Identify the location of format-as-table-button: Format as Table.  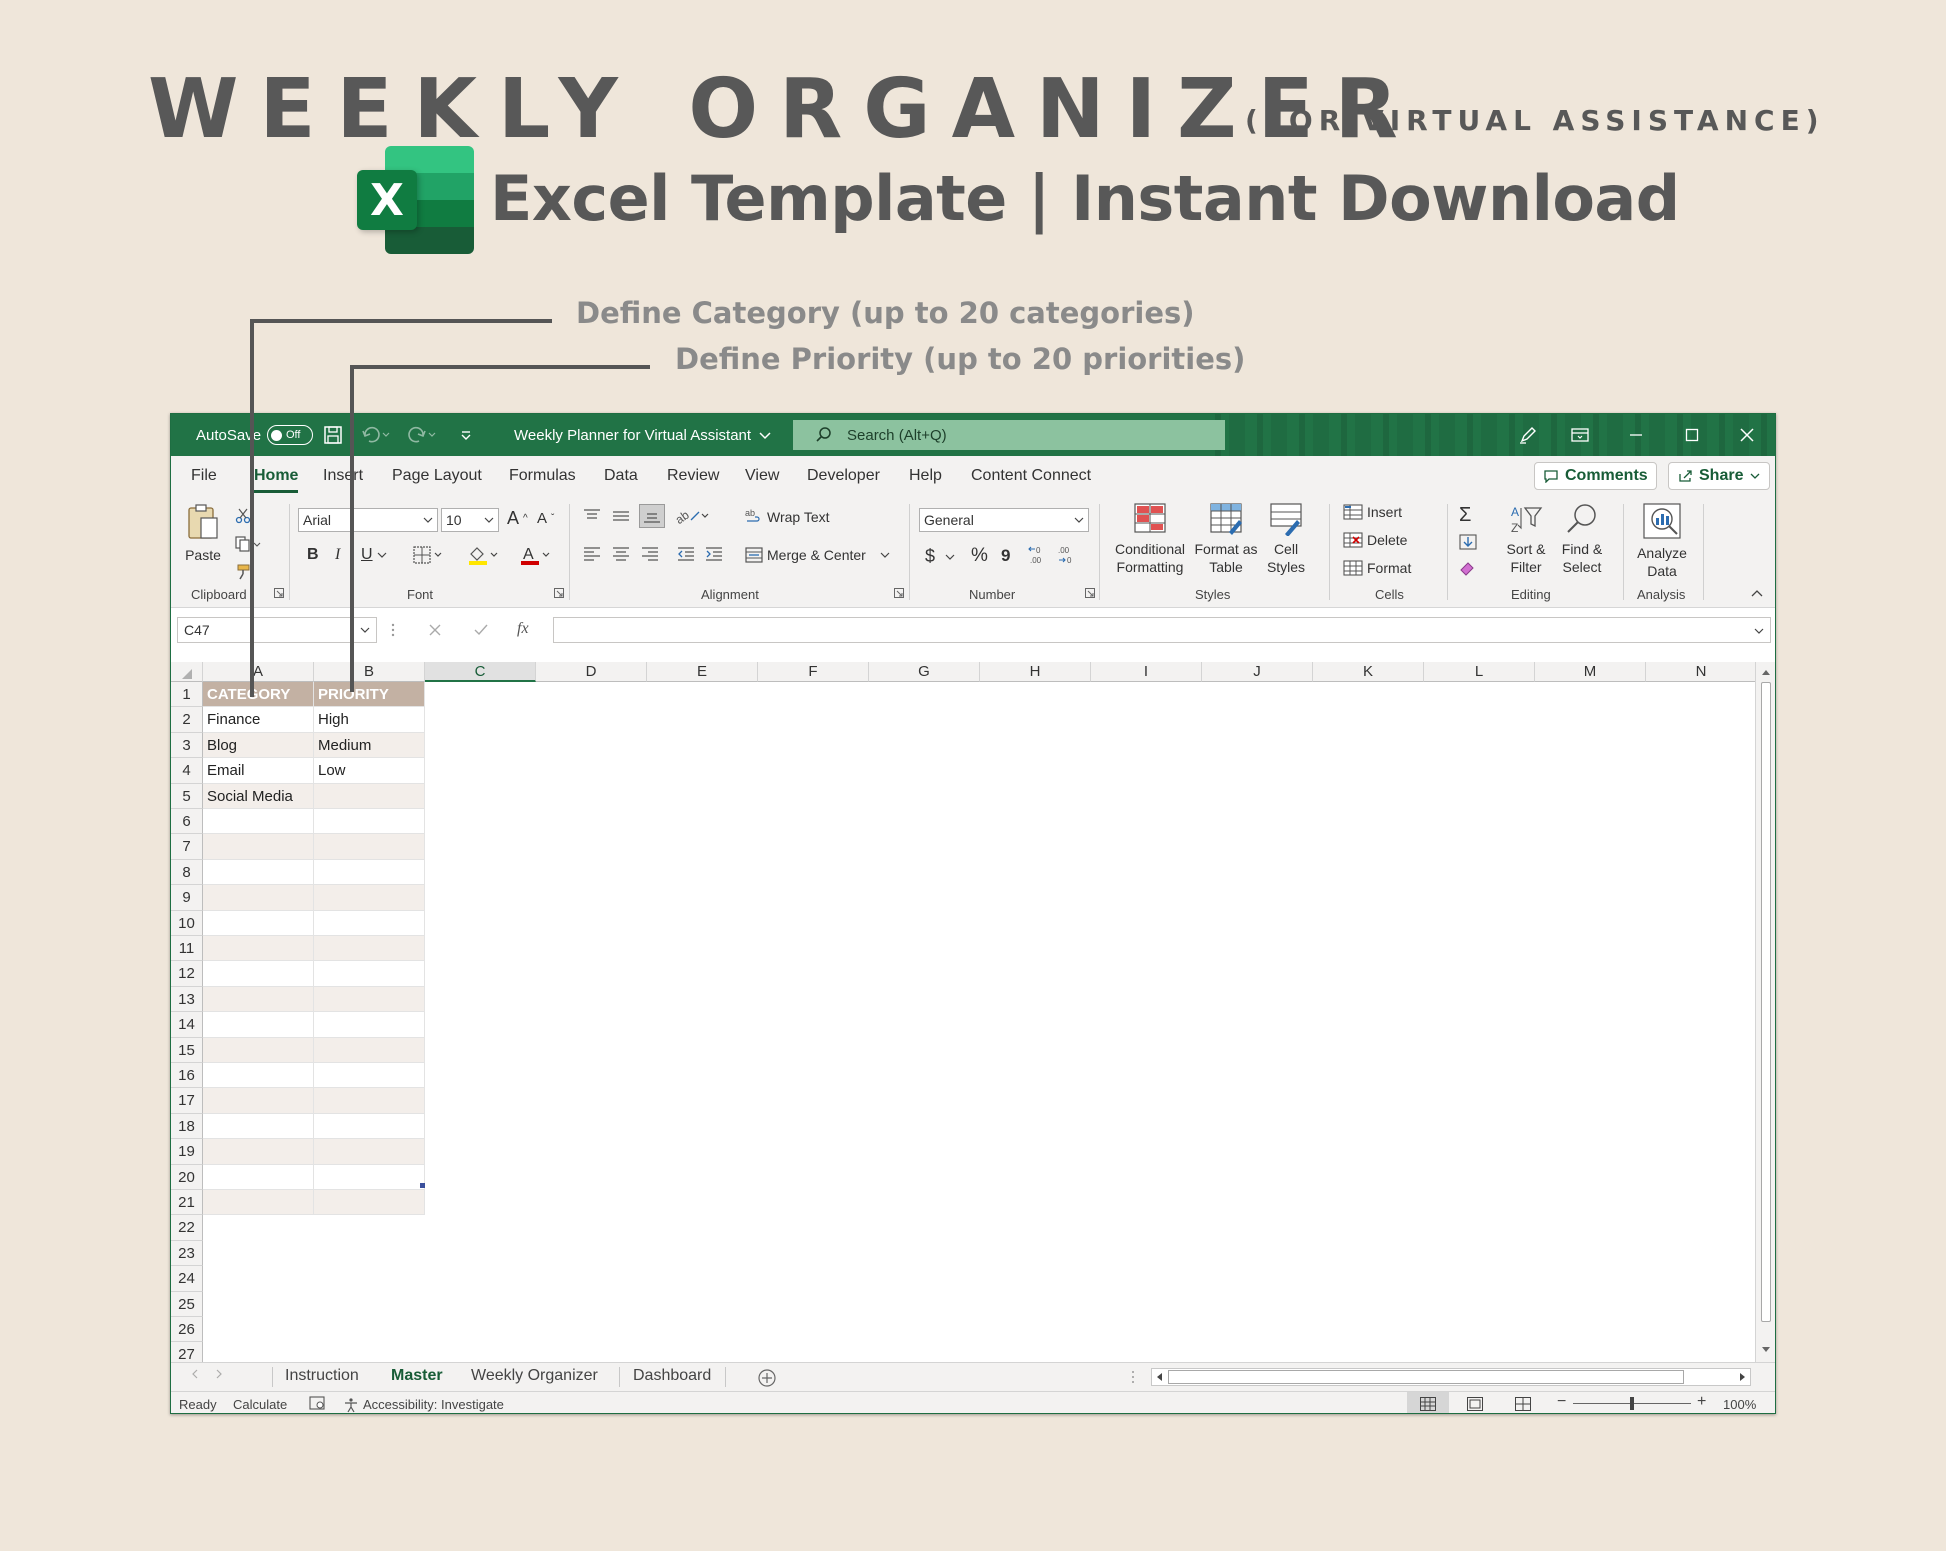
(1226, 539).